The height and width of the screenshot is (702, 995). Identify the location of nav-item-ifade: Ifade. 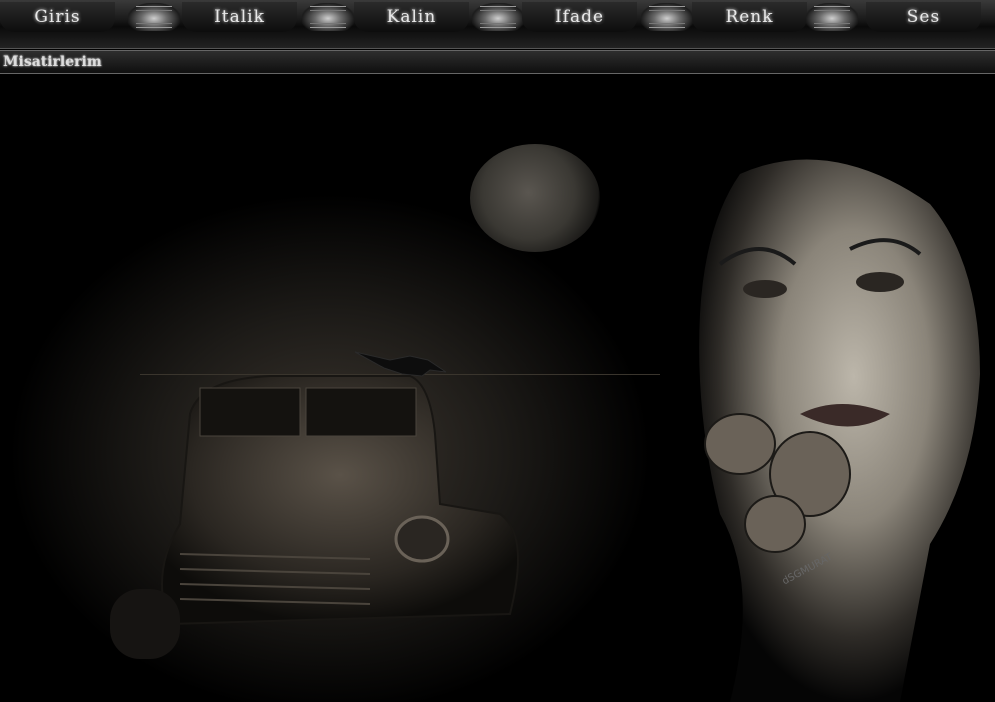
(579, 17).